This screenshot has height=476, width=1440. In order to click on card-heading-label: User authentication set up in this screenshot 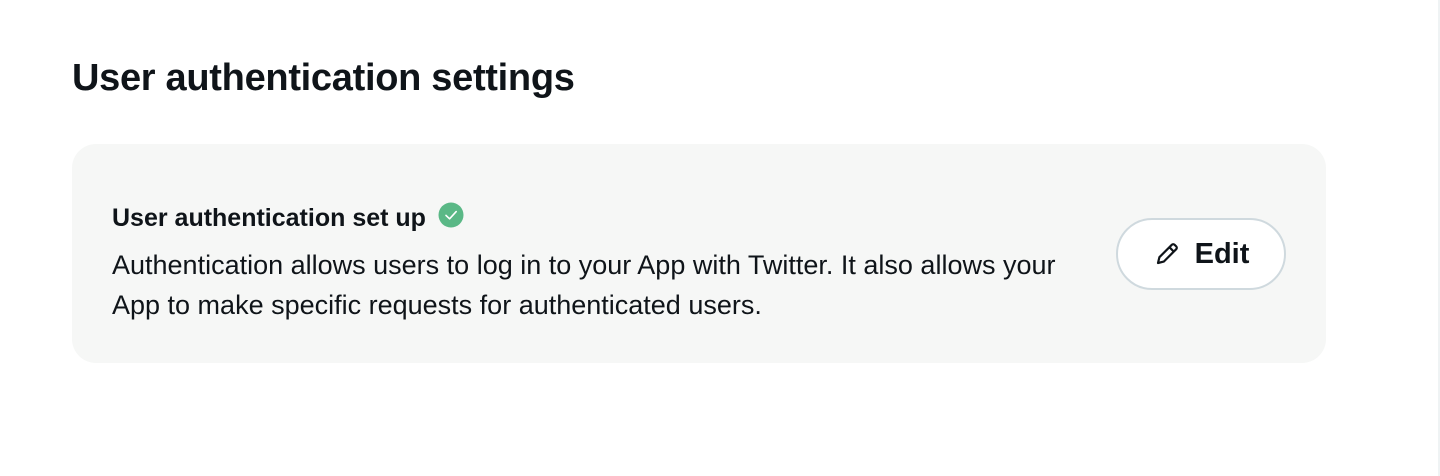, I will do `click(269, 218)`.